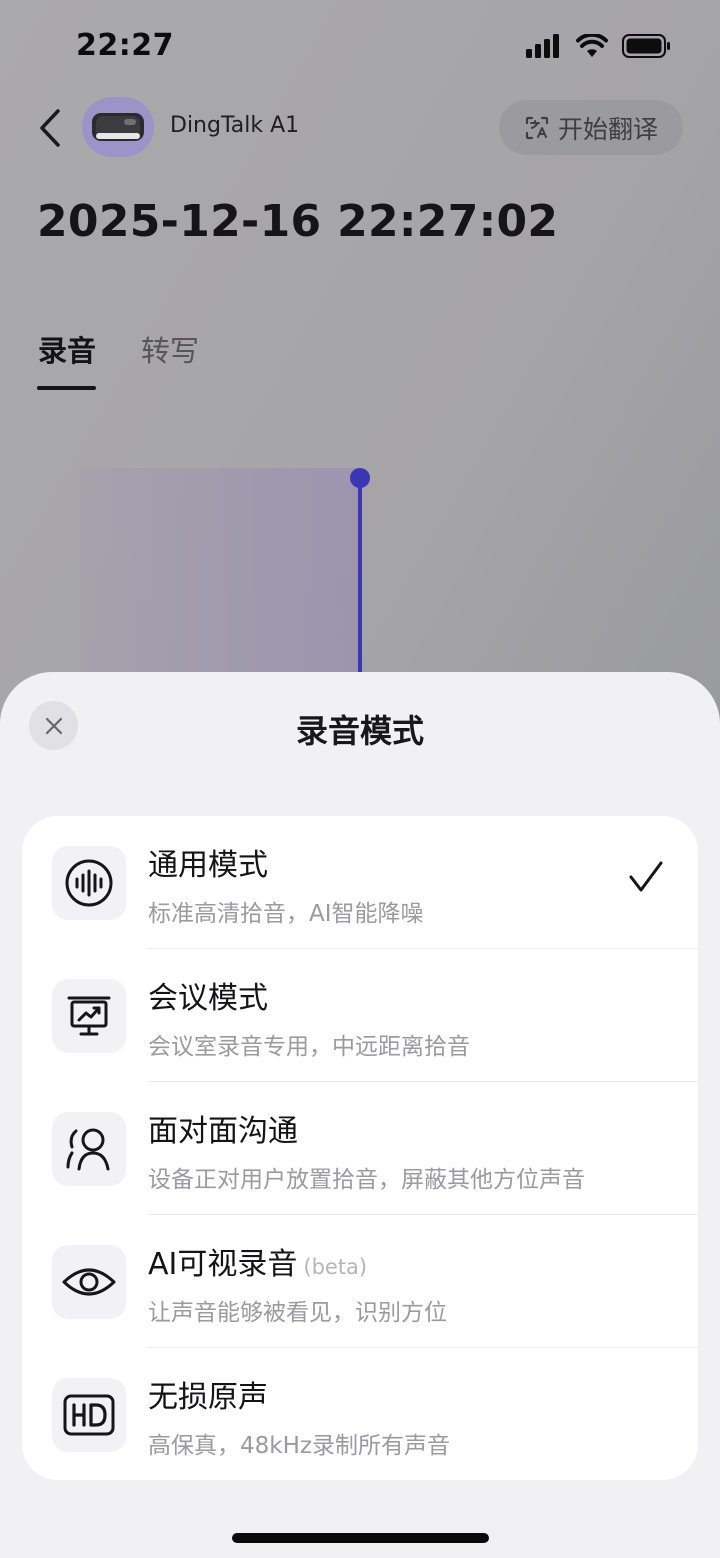  What do you see at coordinates (297, 1313) in the screenshot?
I see `mode-description: 让声音能够被看见，识别方位` at bounding box center [297, 1313].